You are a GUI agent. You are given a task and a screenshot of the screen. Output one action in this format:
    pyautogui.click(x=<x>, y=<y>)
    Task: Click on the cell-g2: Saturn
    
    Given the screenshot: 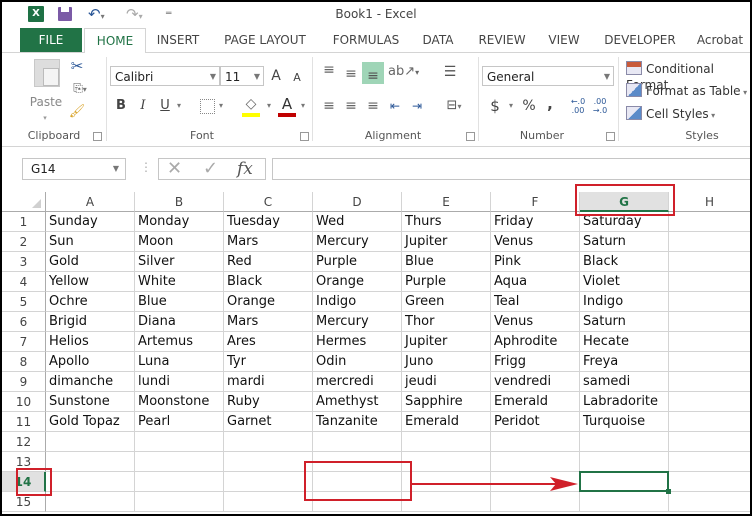 What is the action you would take?
    pyautogui.click(x=624, y=242)
    